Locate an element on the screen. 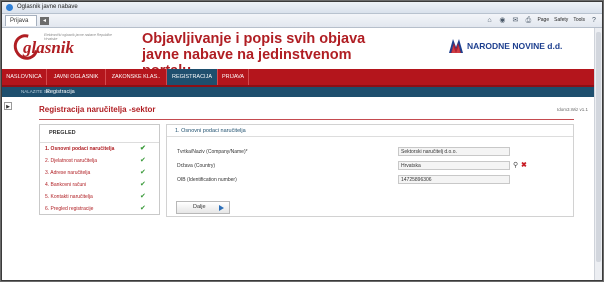 This screenshot has width=604, height=282. step-item: 1. Osnovni podaci naručitelja ✔ is located at coordinates (99, 149).